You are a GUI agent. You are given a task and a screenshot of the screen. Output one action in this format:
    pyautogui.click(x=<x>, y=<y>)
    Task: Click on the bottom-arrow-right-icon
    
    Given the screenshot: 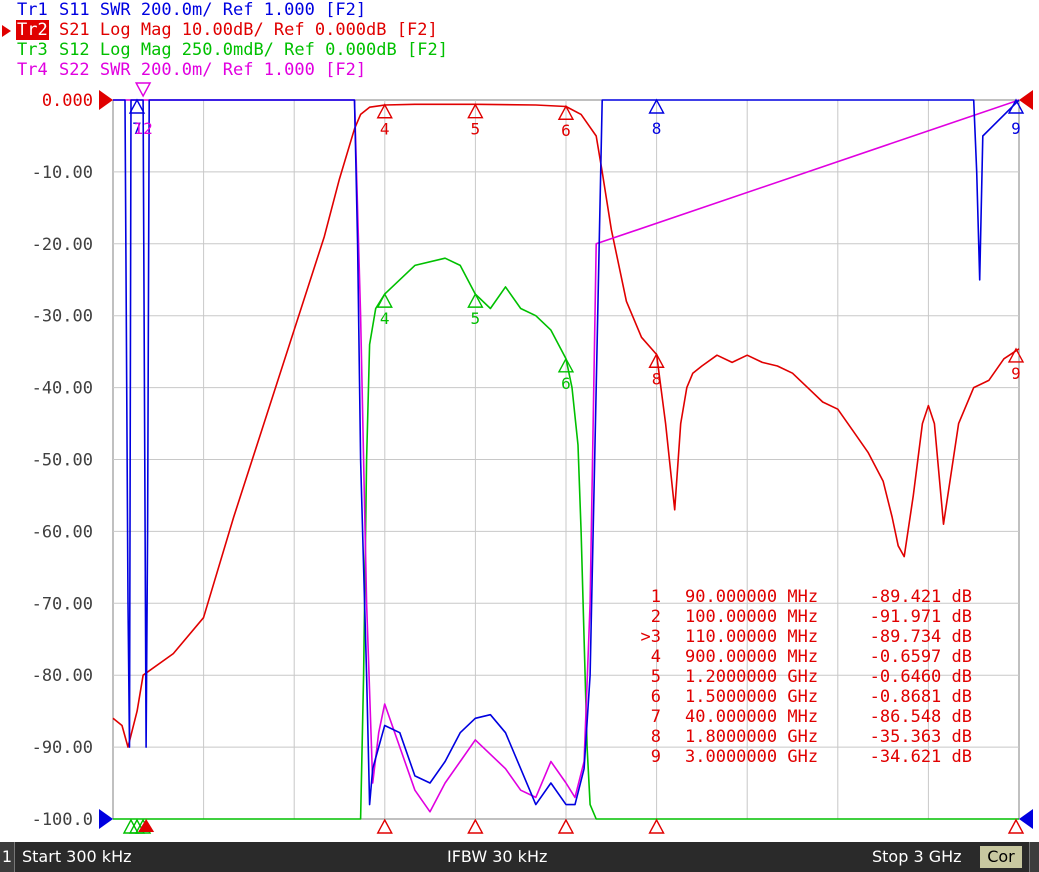 What is the action you would take?
    pyautogui.click(x=1026, y=819)
    